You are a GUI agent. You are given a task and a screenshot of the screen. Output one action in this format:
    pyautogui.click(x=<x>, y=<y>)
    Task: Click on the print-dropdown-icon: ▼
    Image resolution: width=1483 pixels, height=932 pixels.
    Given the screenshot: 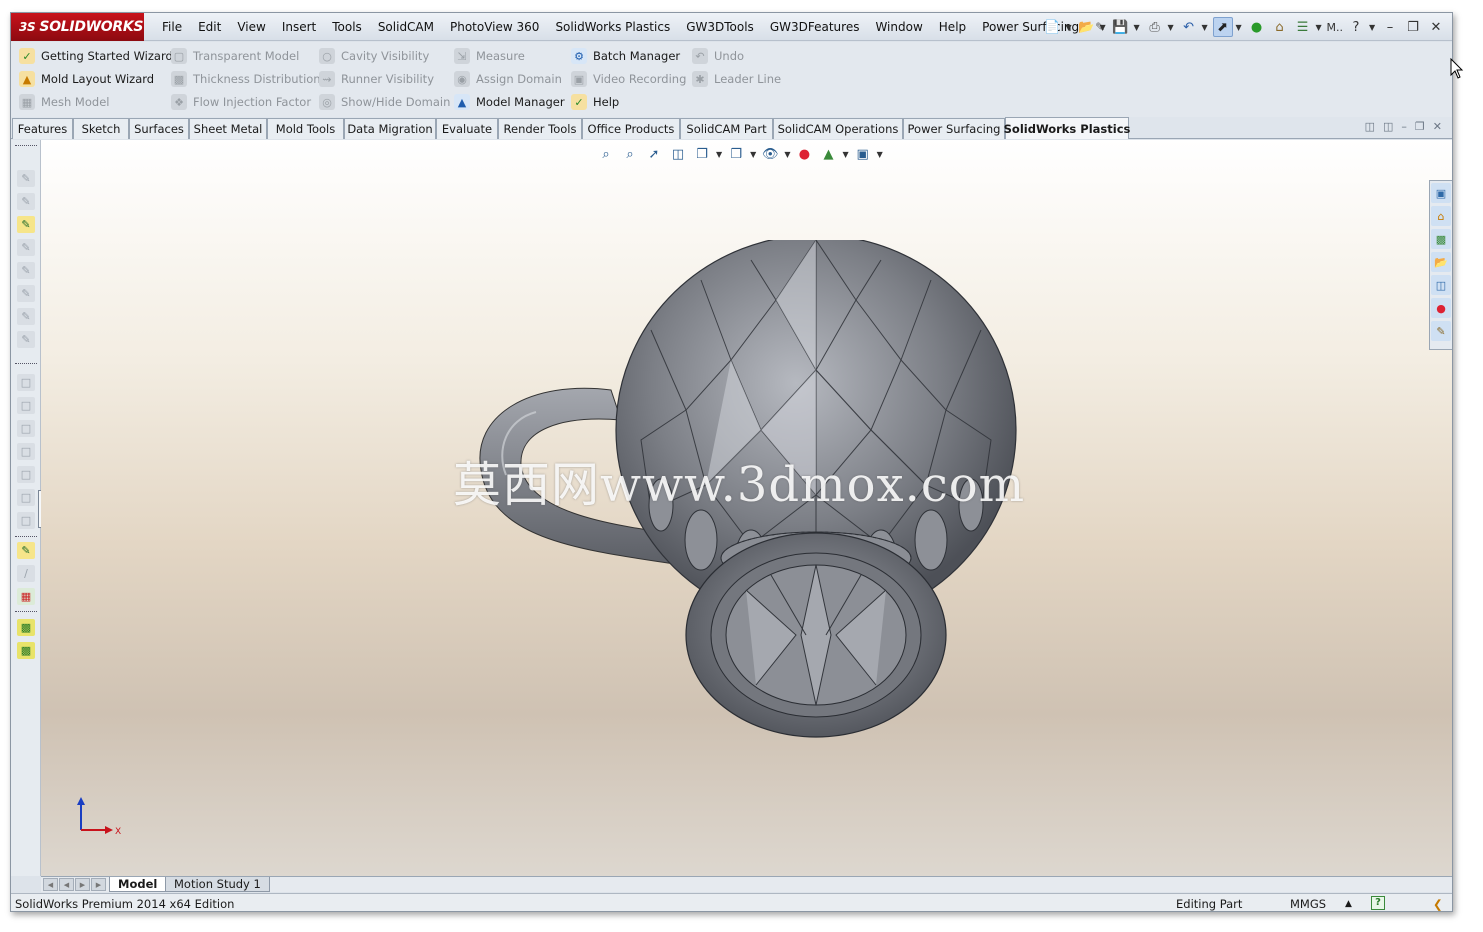 What is the action you would take?
    pyautogui.click(x=1172, y=27)
    